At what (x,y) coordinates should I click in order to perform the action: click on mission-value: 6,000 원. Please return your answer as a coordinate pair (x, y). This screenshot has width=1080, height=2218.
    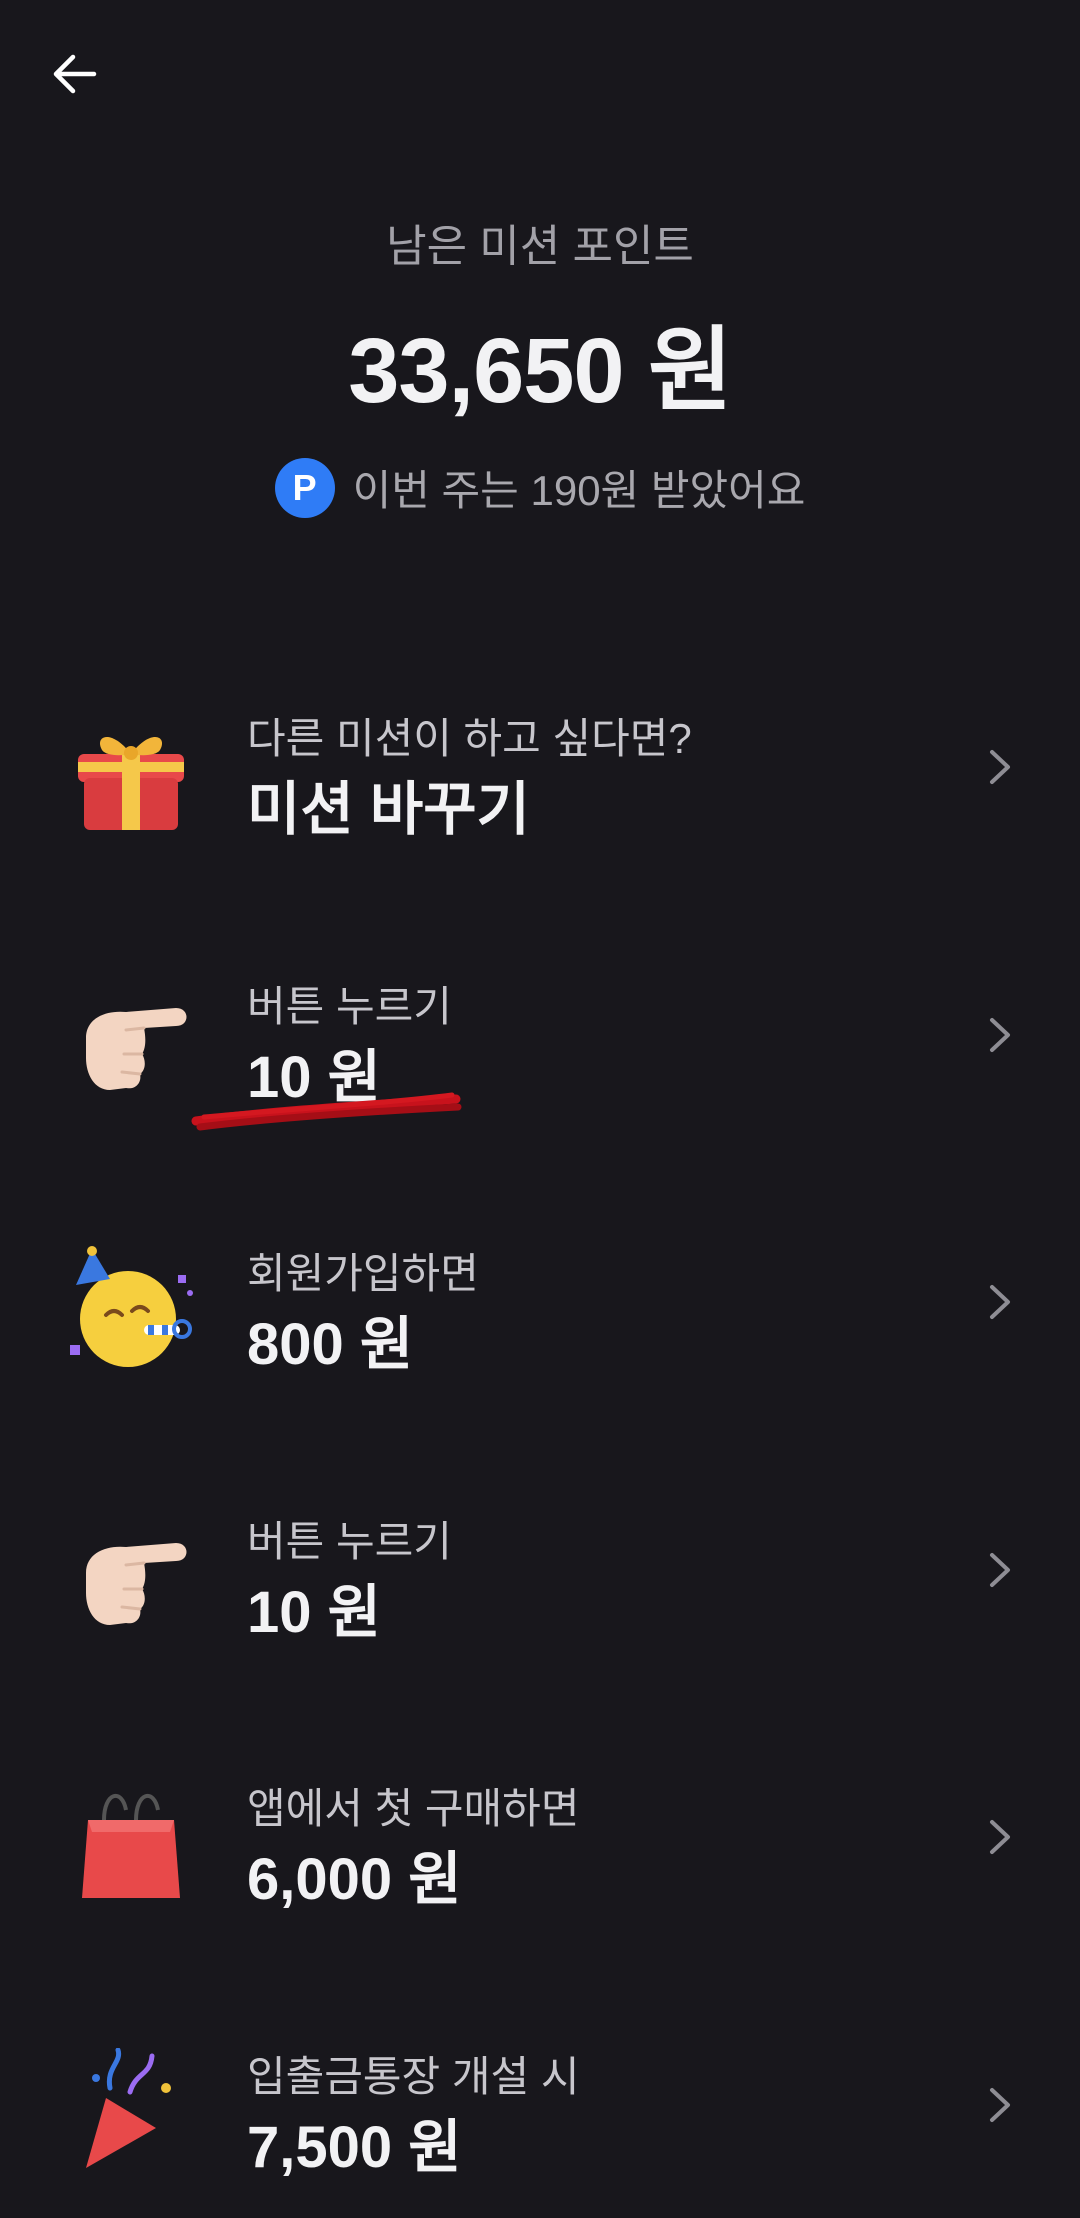
    Looking at the image, I should click on (354, 1879).